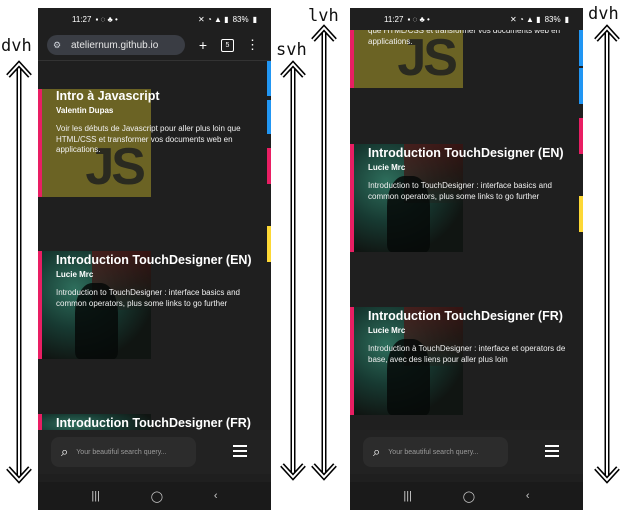  I want to click on site-settings-icon: ⚙, so click(60, 45).